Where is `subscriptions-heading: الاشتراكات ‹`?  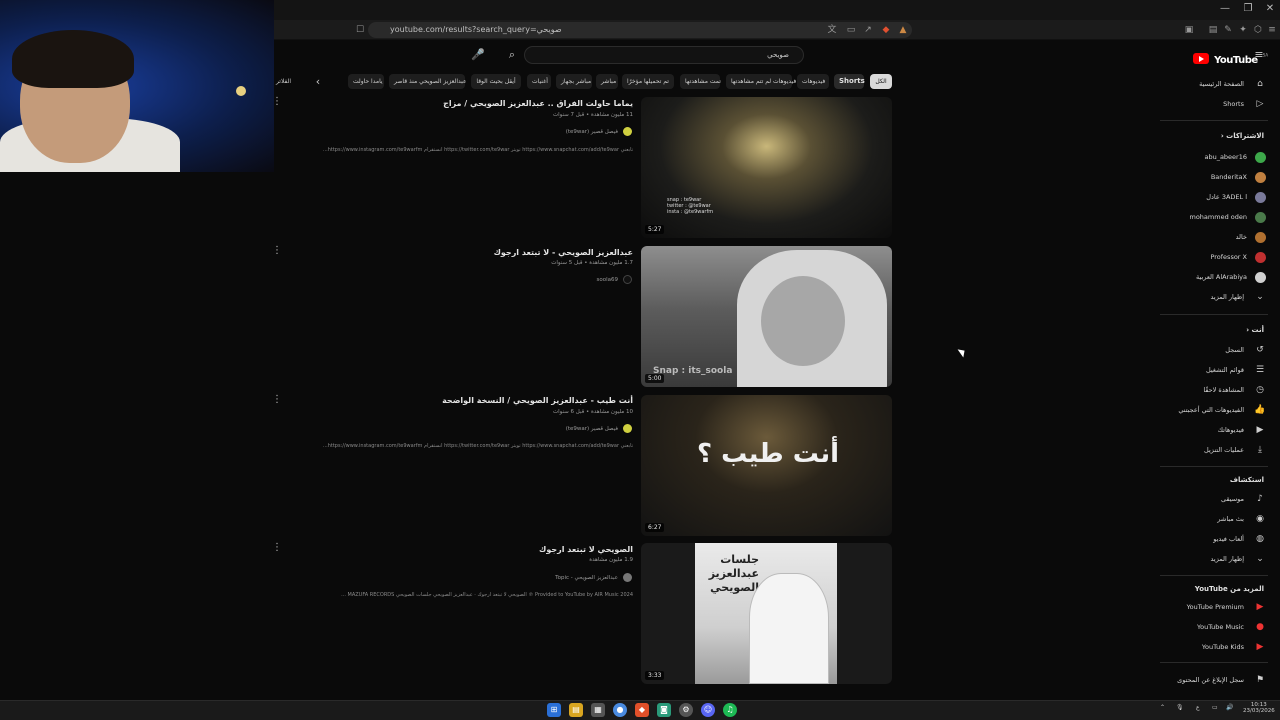
subscriptions-heading: الاشتراكات ‹ is located at coordinates (1242, 136).